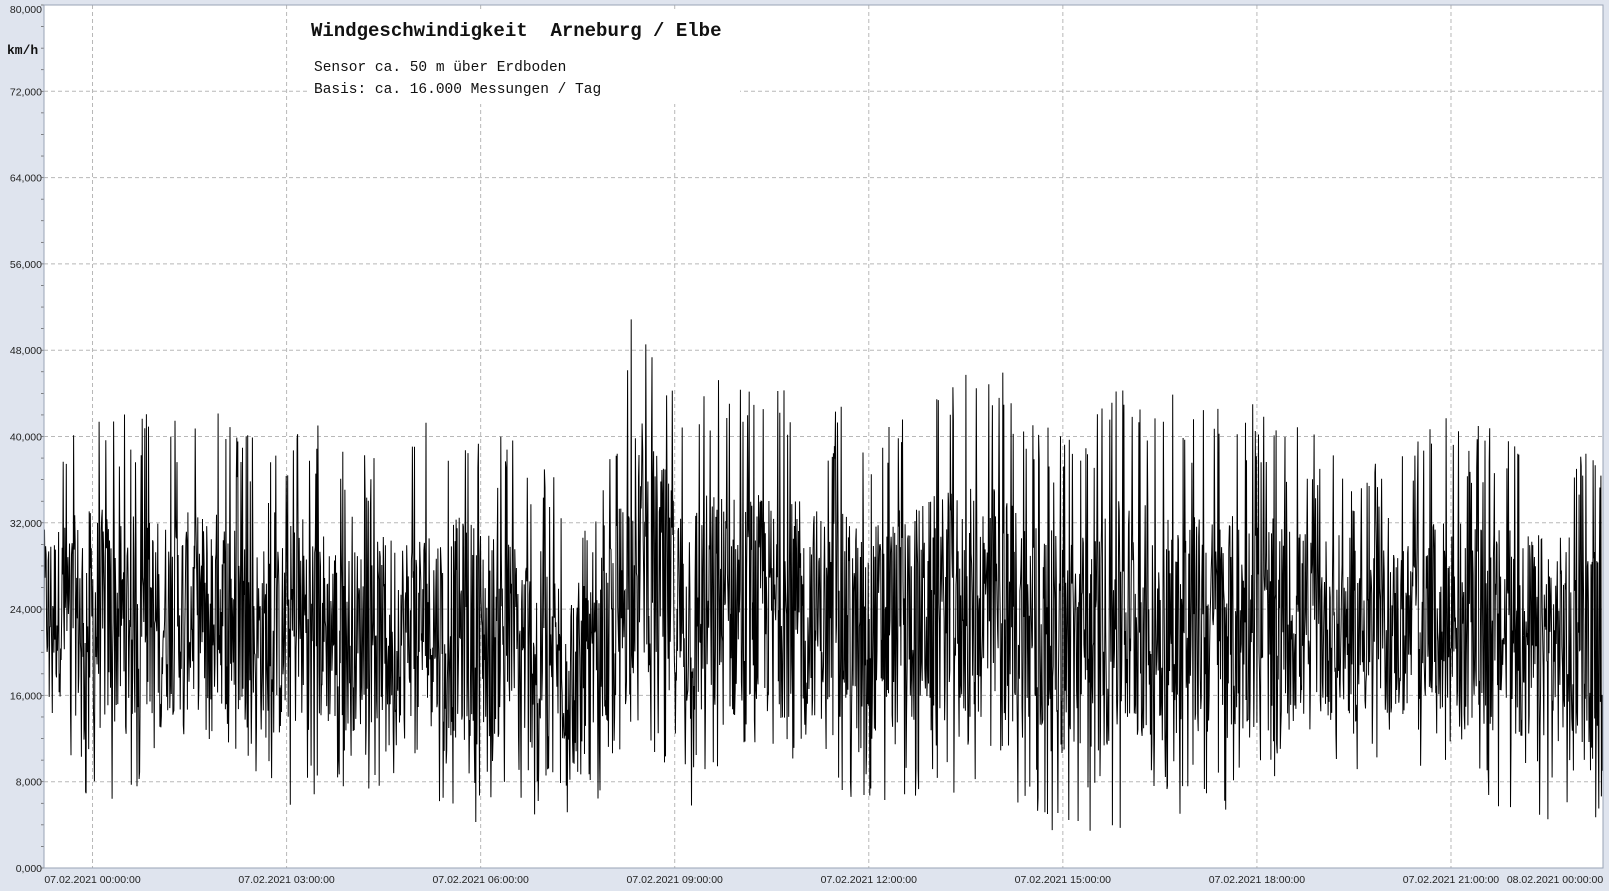 Image resolution: width=1609 pixels, height=891 pixels. I want to click on y-tick-label: 0,000, so click(29, 869).